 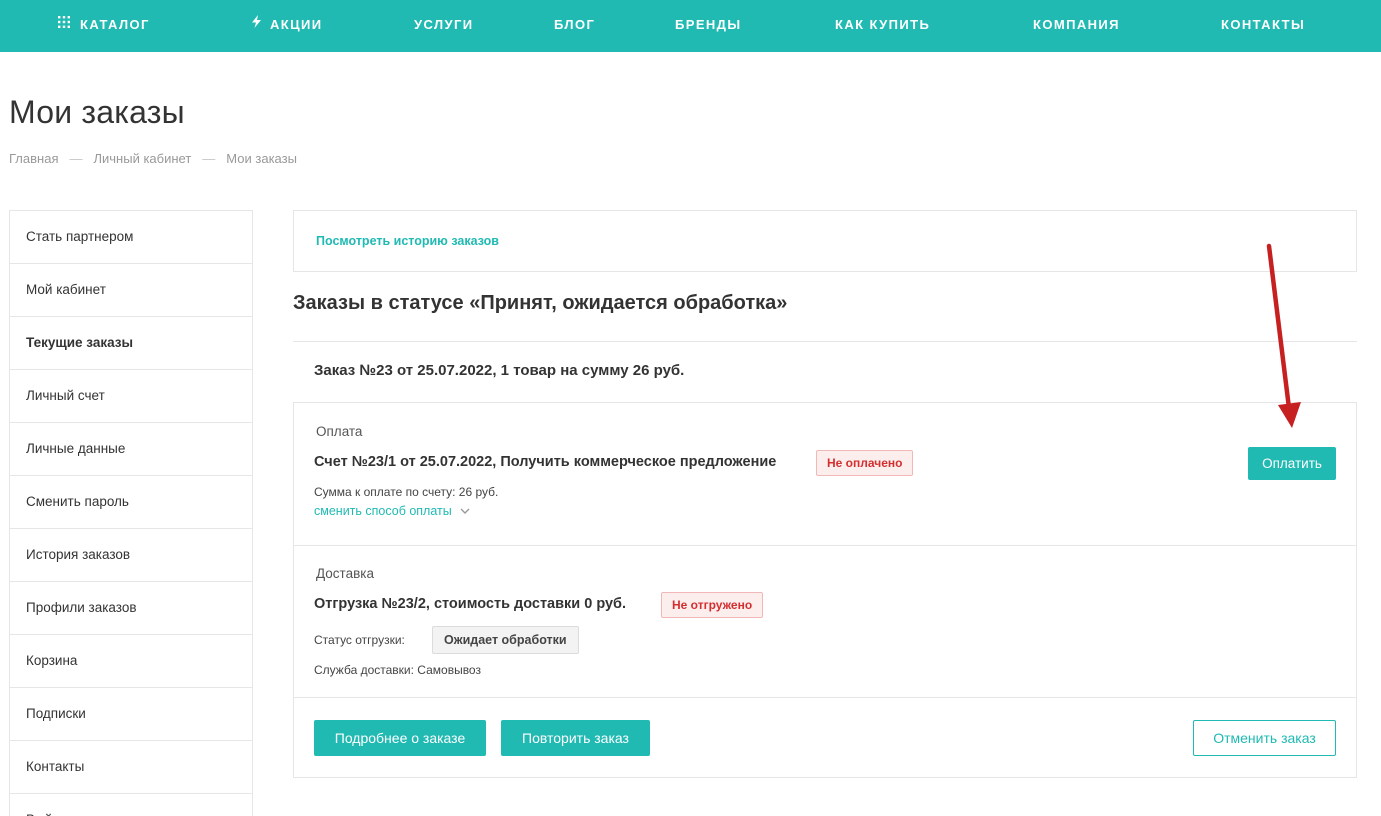 I want to click on delivery-section-label: Доставка, so click(x=345, y=573).